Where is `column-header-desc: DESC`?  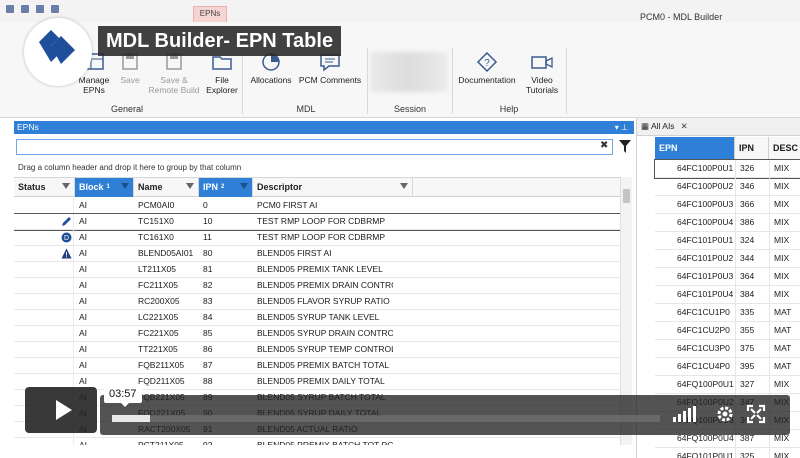
column-header-desc: DESC is located at coordinates (784, 148).